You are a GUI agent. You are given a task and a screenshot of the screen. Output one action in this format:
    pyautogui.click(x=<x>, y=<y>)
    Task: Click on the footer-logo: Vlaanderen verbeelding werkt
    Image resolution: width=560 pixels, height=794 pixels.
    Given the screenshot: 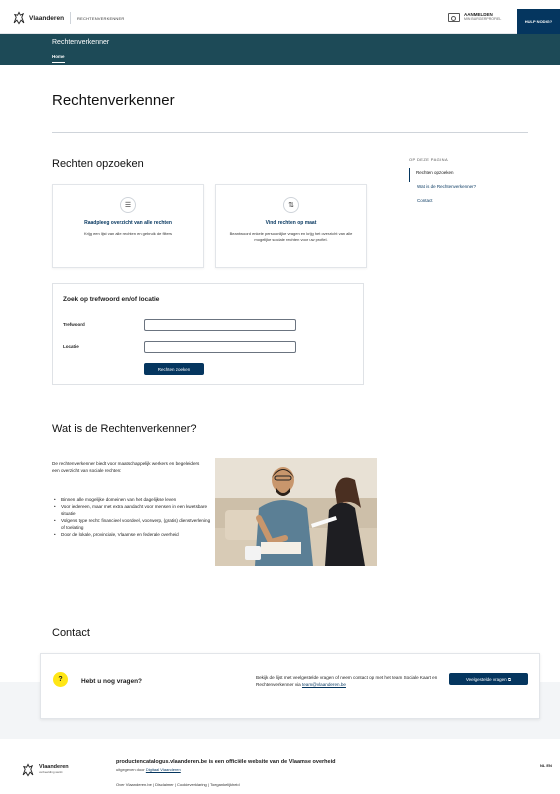 What is the action you would take?
    pyautogui.click(x=45, y=770)
    